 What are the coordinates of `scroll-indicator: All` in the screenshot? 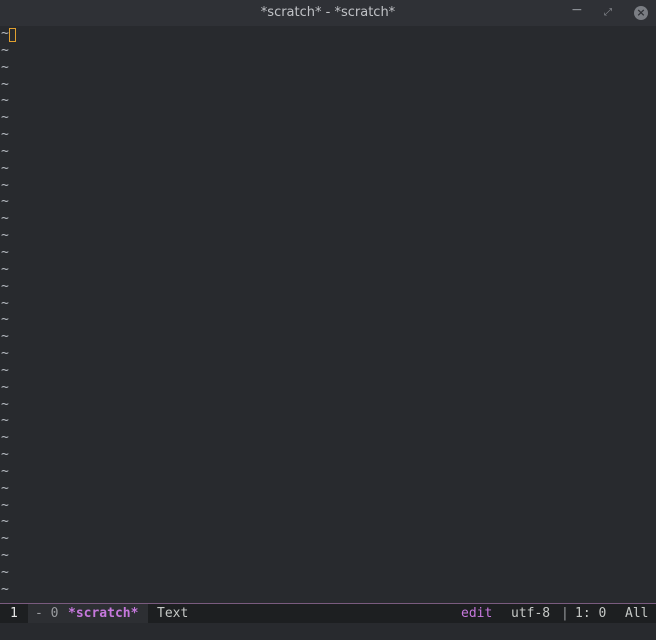 It's located at (637, 613).